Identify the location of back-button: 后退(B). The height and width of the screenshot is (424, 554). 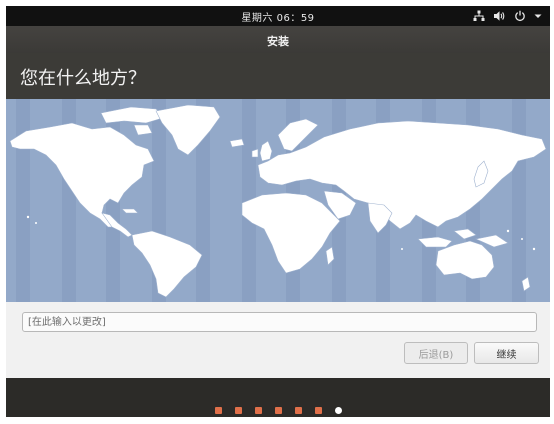
(436, 353).